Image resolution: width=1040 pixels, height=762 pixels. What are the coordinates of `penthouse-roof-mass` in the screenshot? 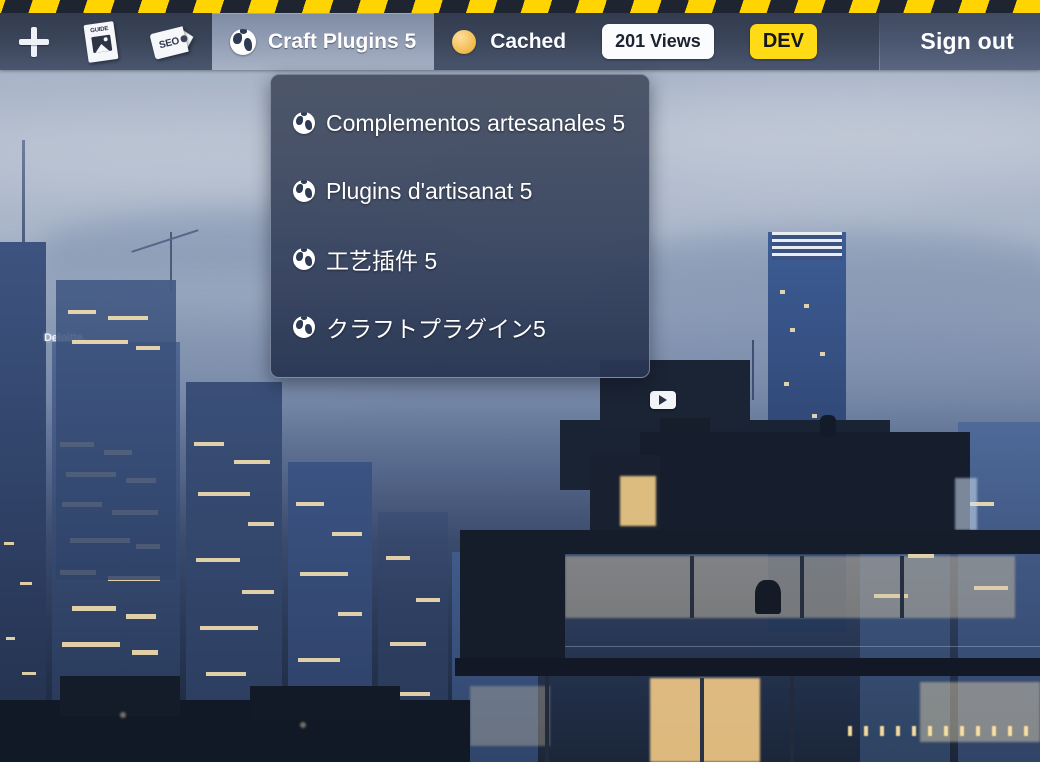 It's located at (805, 482).